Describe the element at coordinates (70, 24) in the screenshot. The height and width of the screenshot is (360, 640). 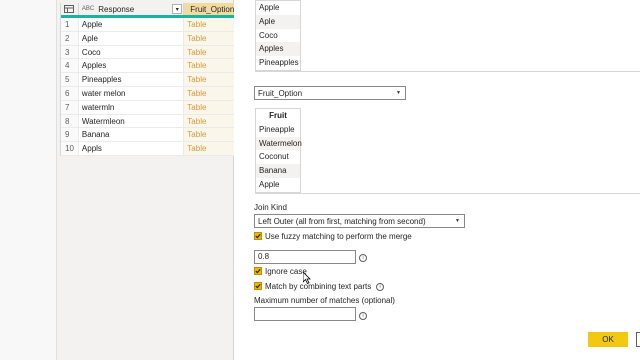
I see `row-number: 1` at that location.